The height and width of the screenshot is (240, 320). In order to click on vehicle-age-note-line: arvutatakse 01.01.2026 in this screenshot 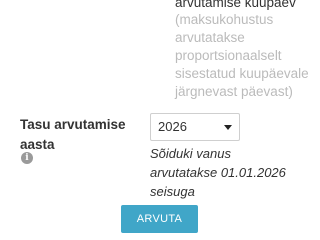, I will do `click(218, 172)`.